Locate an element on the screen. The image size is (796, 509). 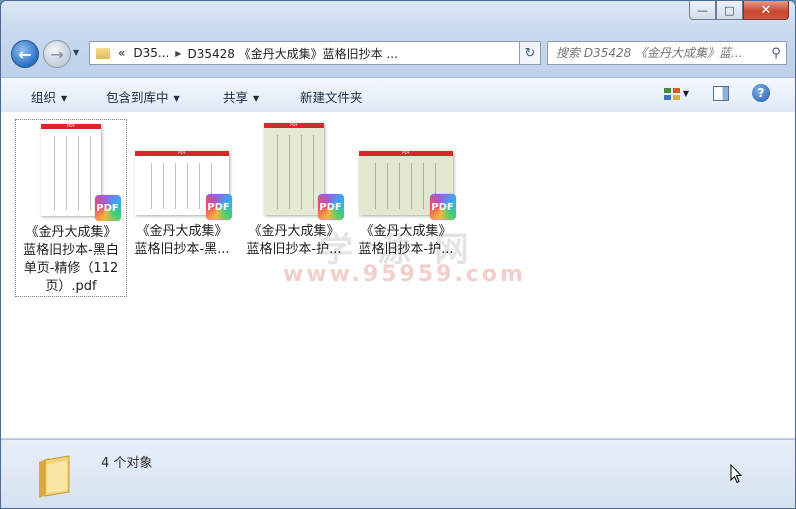
breadcrumb-overflow: « is located at coordinates (121, 53).